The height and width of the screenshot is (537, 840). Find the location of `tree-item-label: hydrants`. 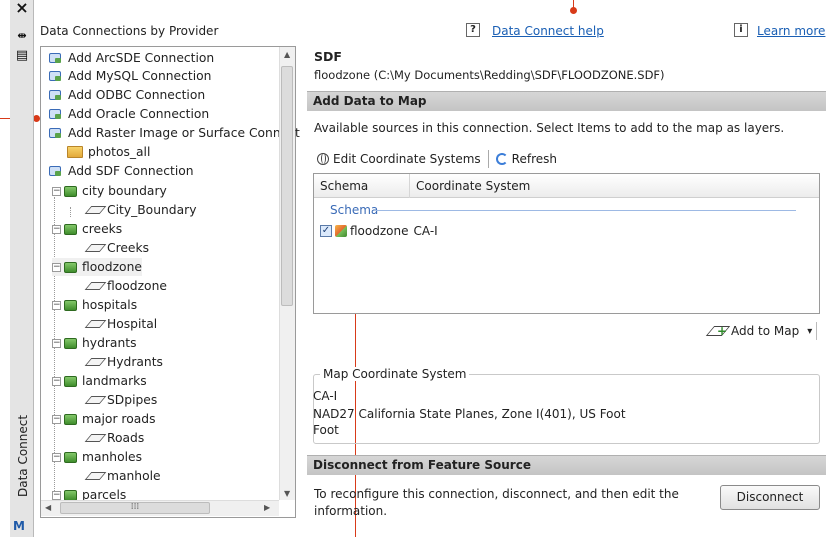

tree-item-label: hydrants is located at coordinates (109, 343).